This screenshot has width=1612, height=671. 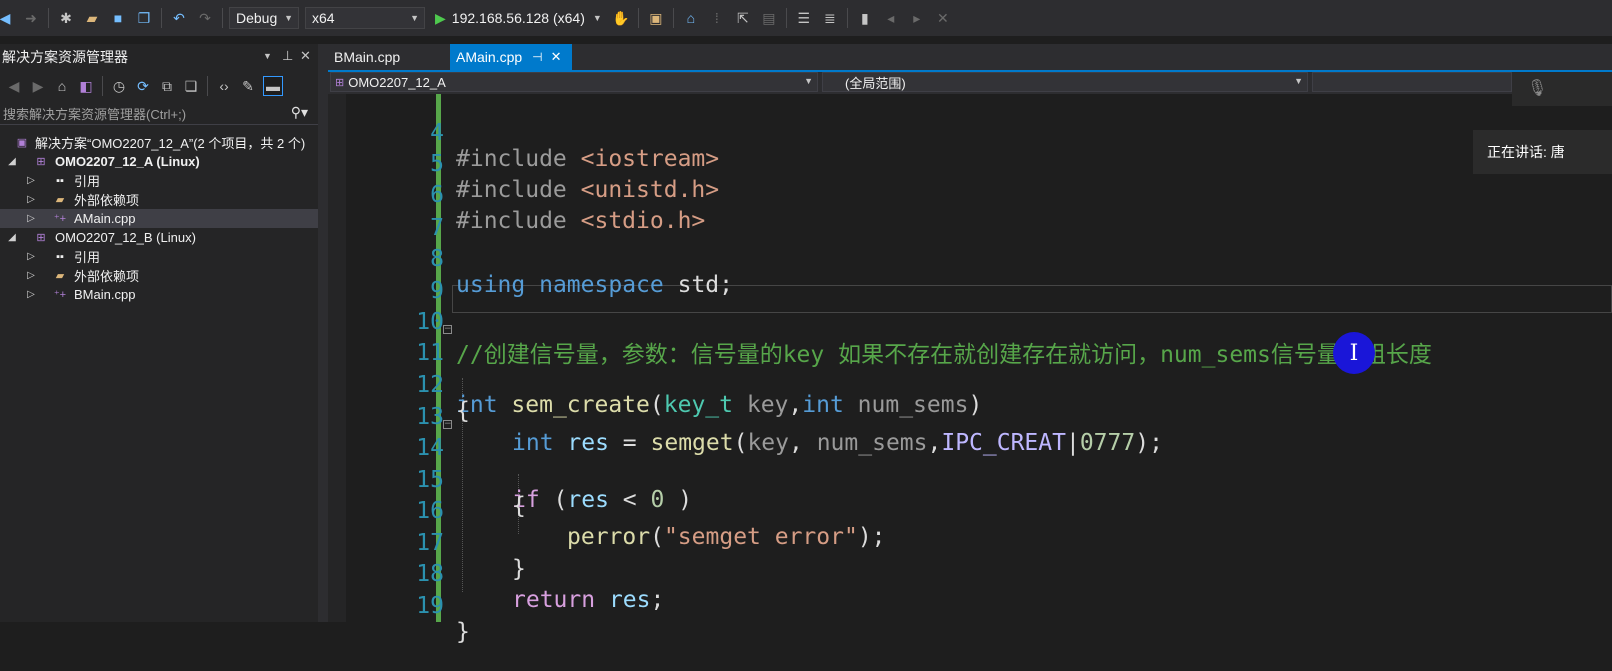 What do you see at coordinates (1065, 82) in the screenshot?
I see `global-scope-dropdown: (全局范围) ▼` at bounding box center [1065, 82].